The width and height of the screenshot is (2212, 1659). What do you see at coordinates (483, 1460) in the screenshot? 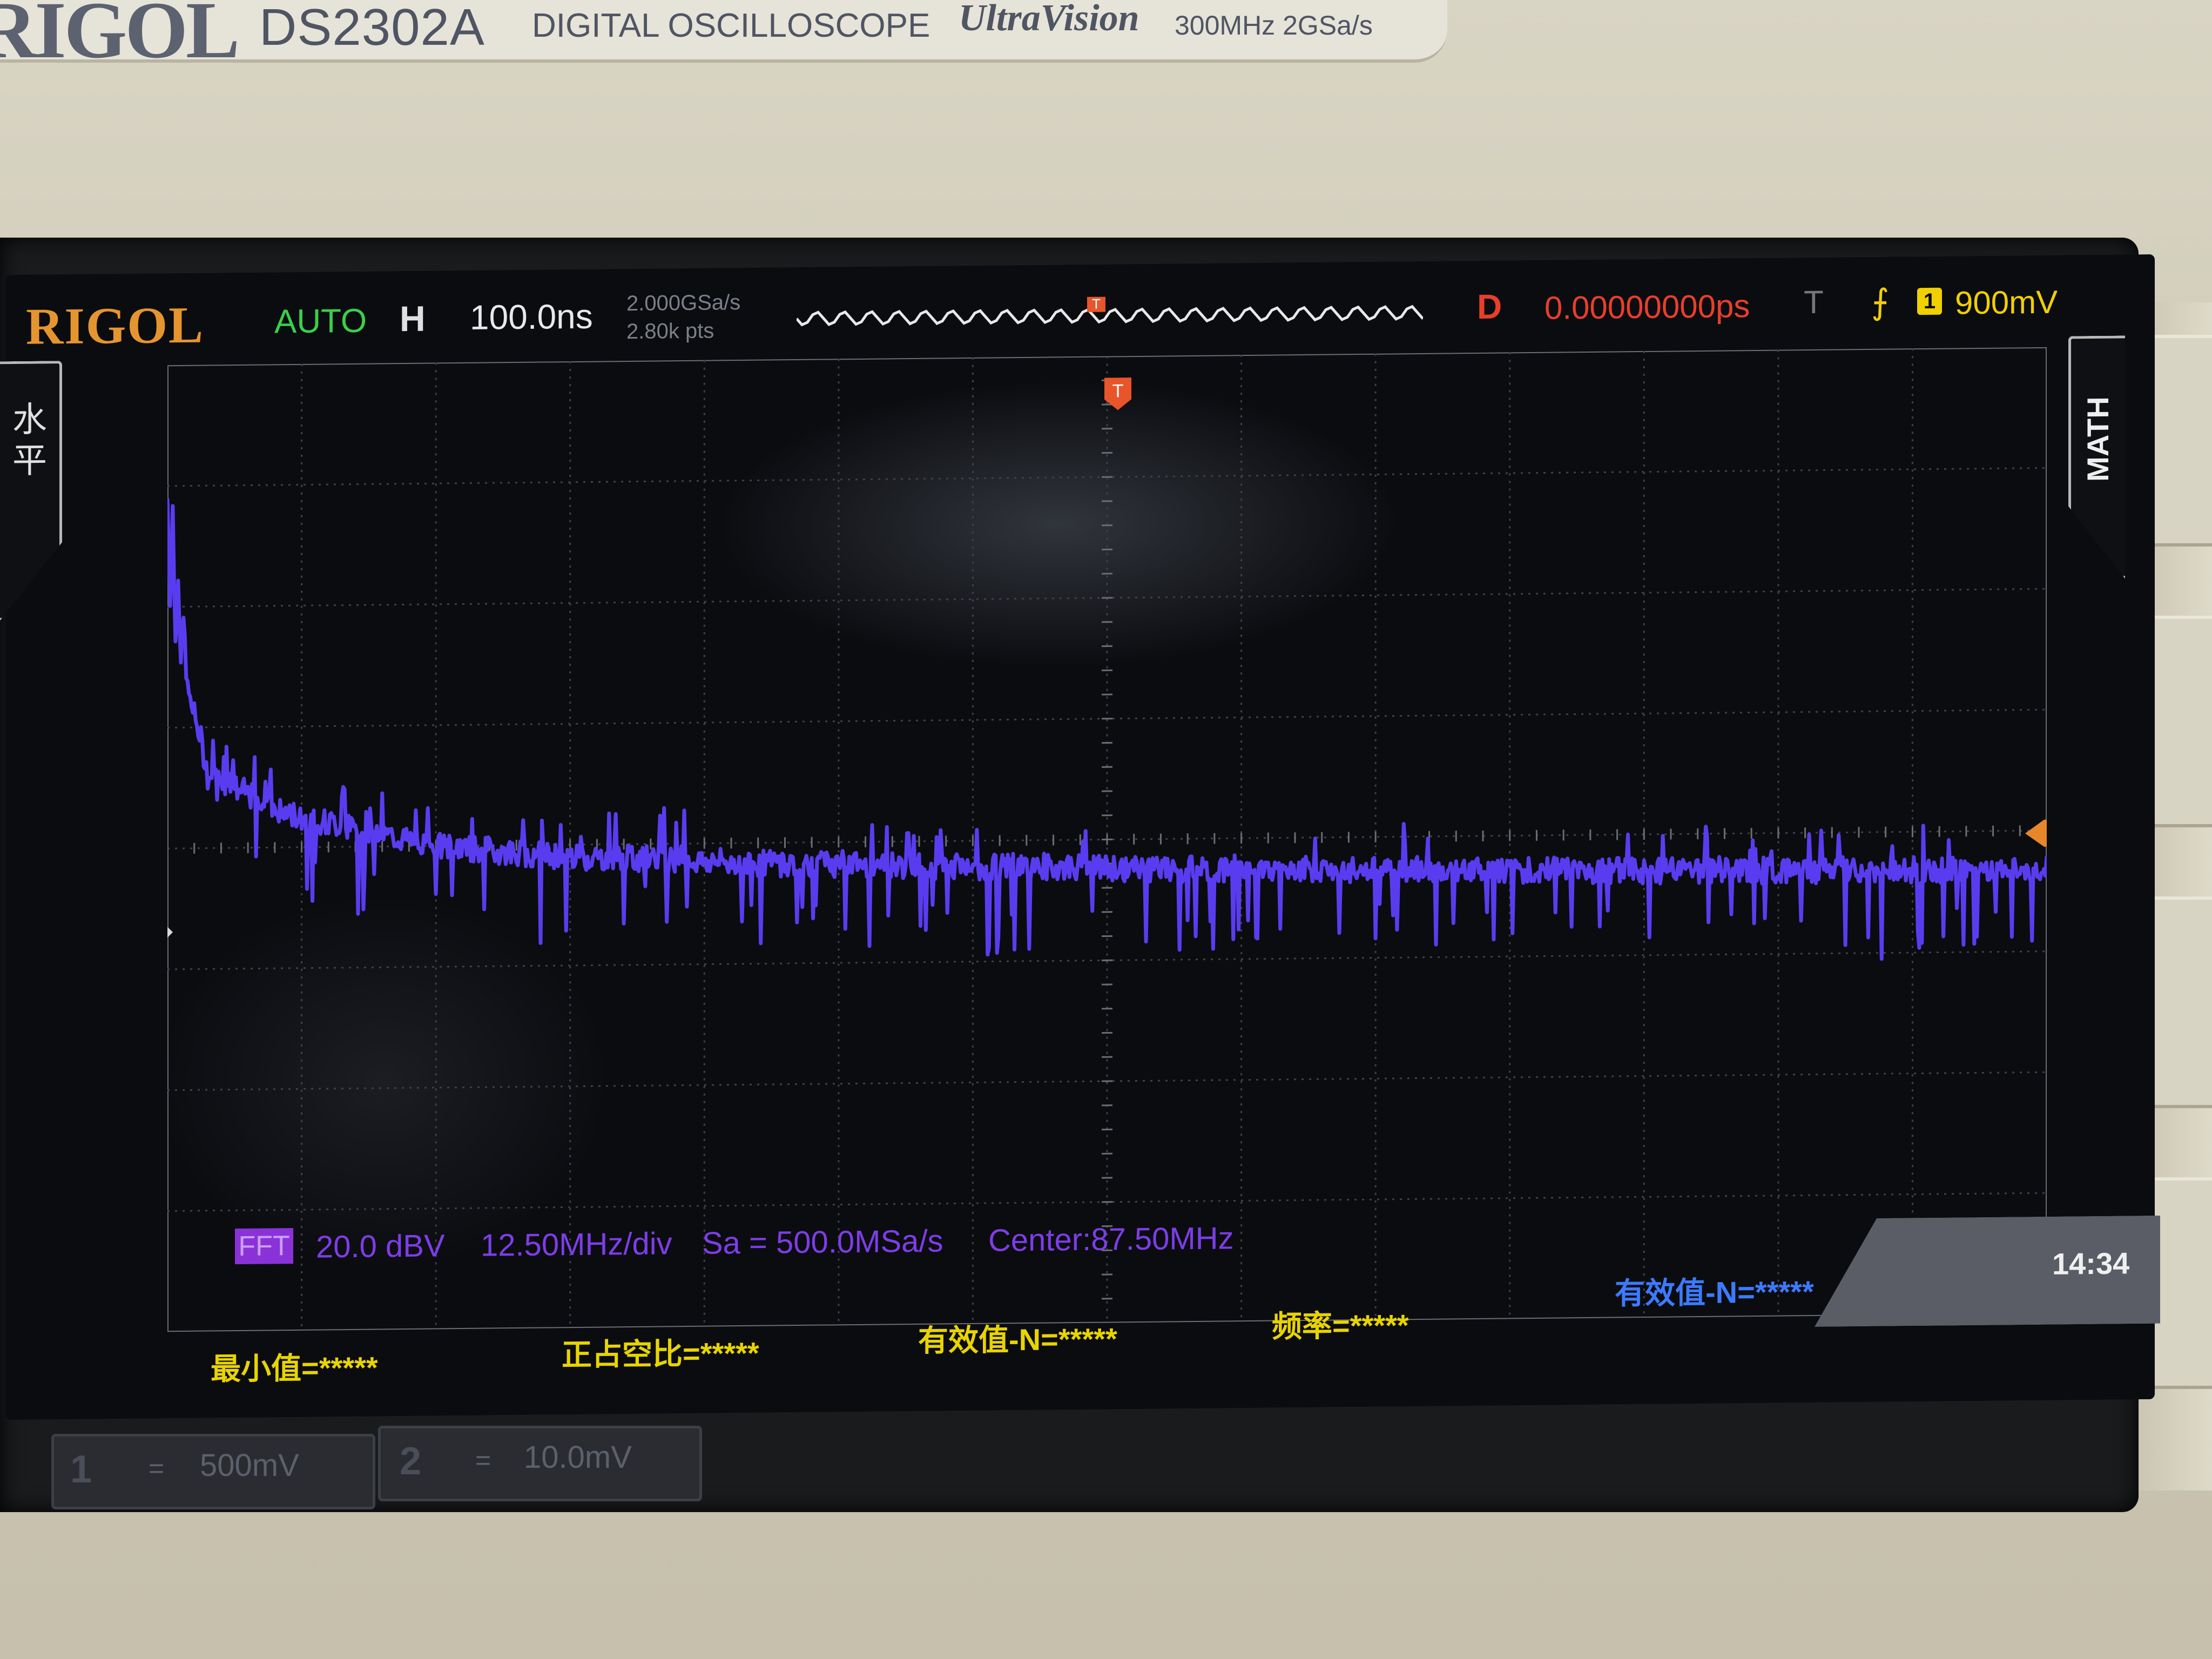
I see `channel-2-coupling-icon: =` at bounding box center [483, 1460].